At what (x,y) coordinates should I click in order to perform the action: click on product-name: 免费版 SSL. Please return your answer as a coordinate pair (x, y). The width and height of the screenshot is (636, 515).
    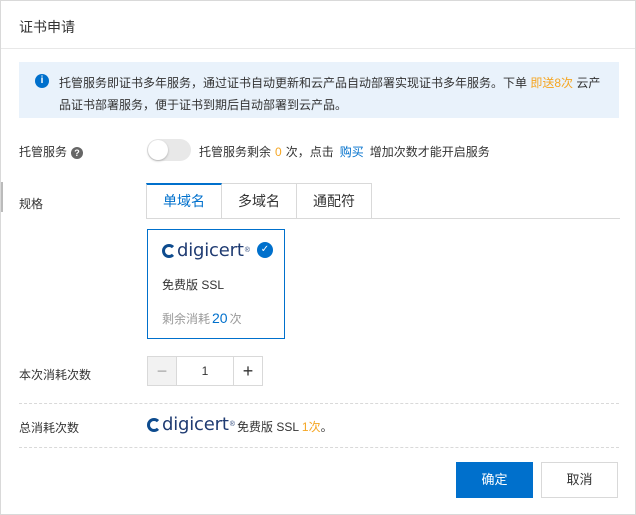
    Looking at the image, I should click on (193, 285).